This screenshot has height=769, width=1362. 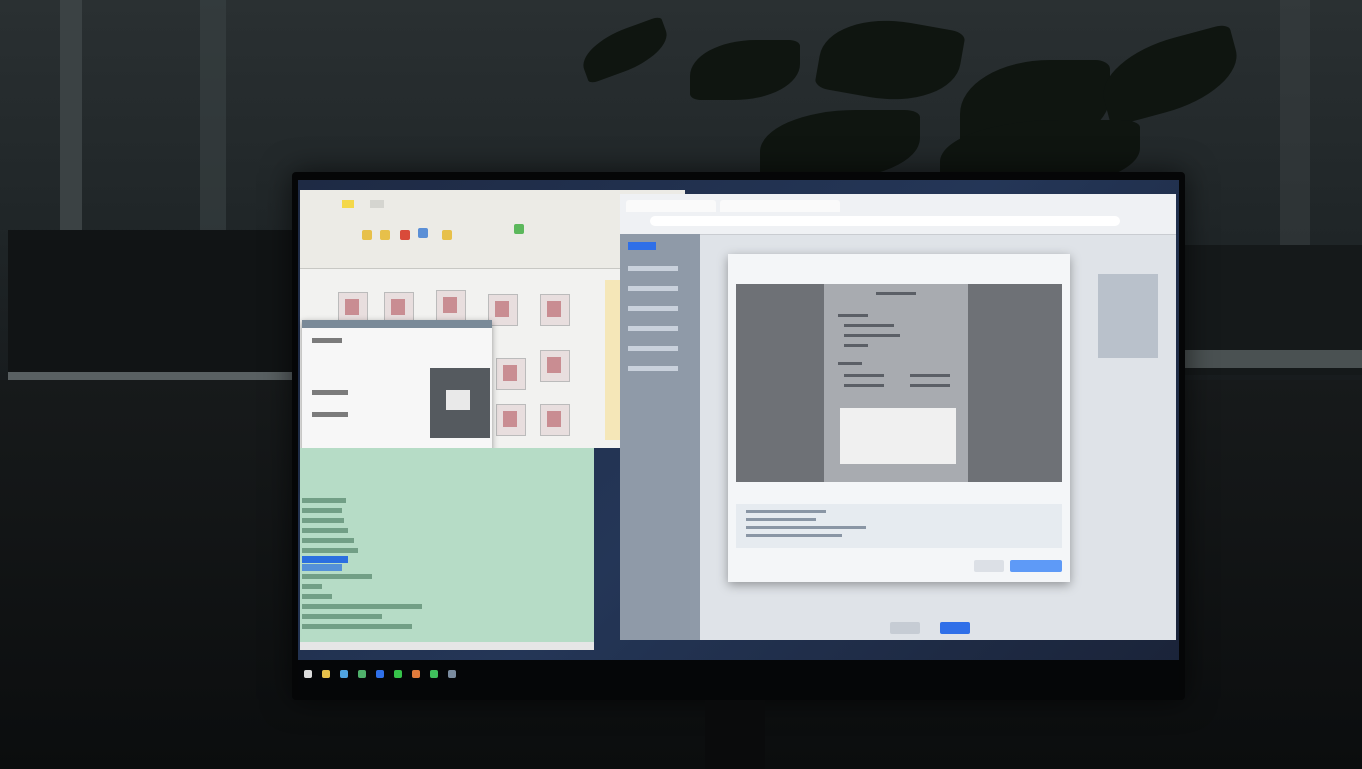 I want to click on share-icon, so click(x=423, y=233).